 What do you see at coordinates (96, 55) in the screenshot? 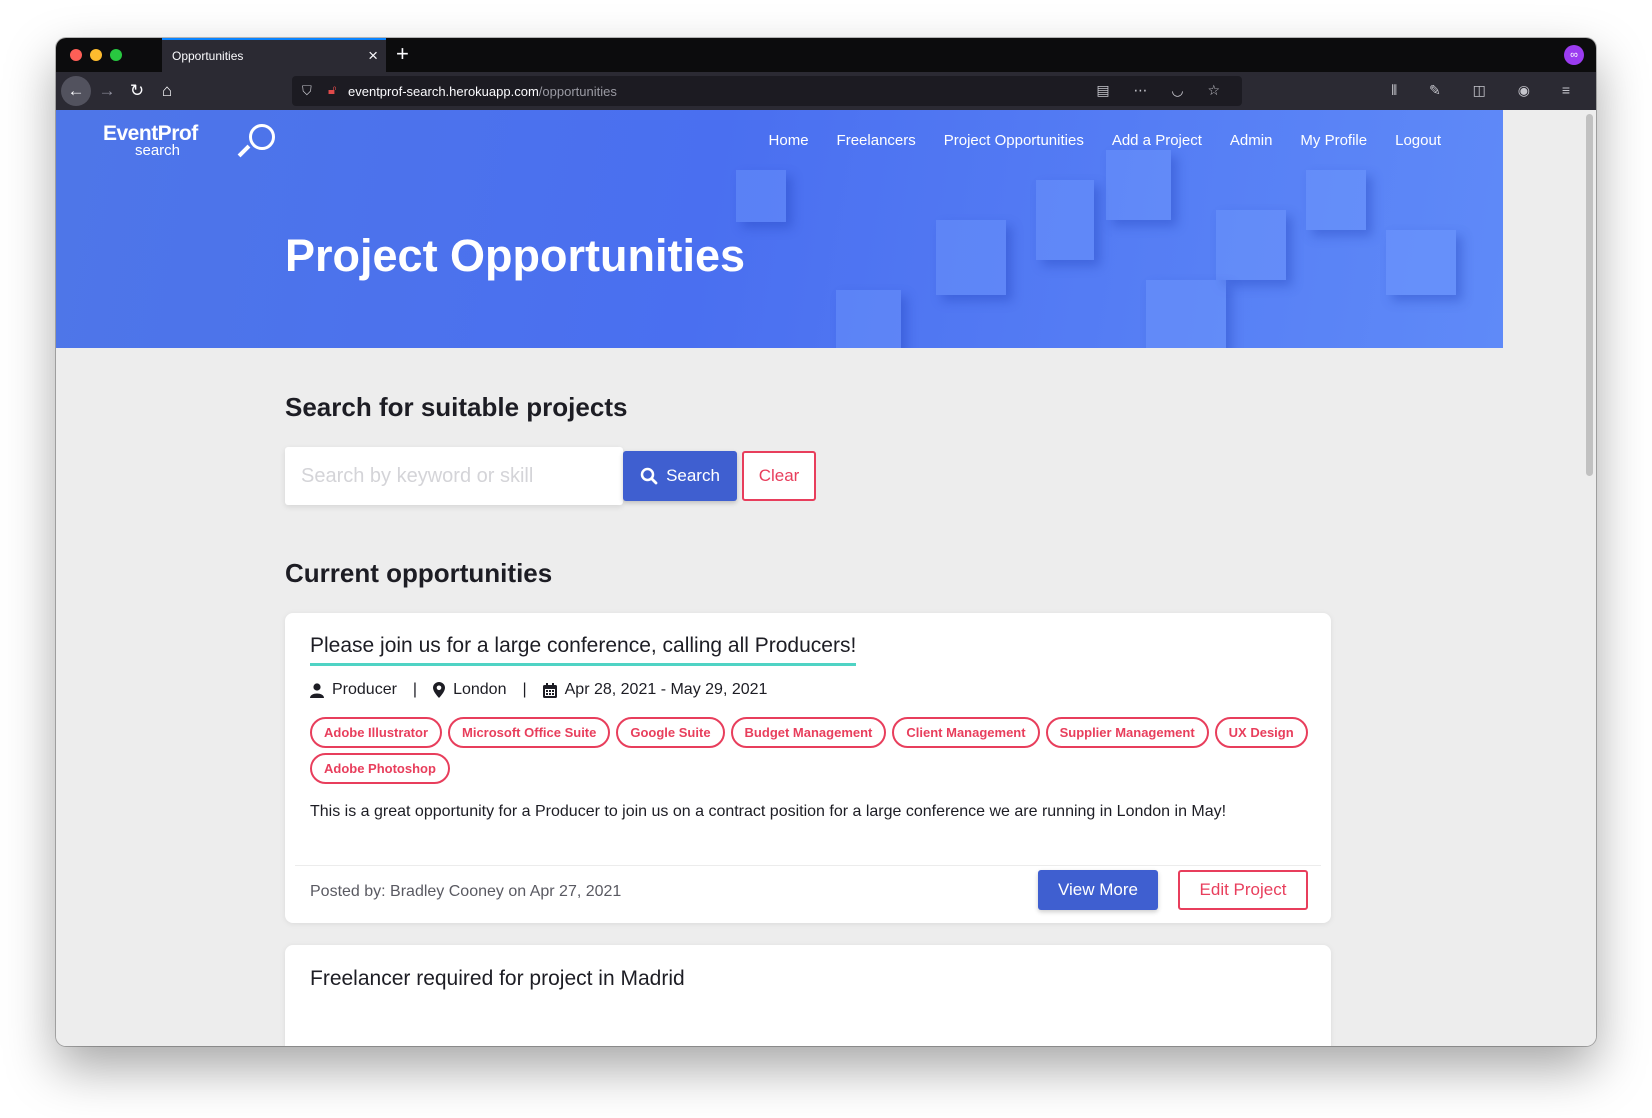
I see `minimize-window-button` at bounding box center [96, 55].